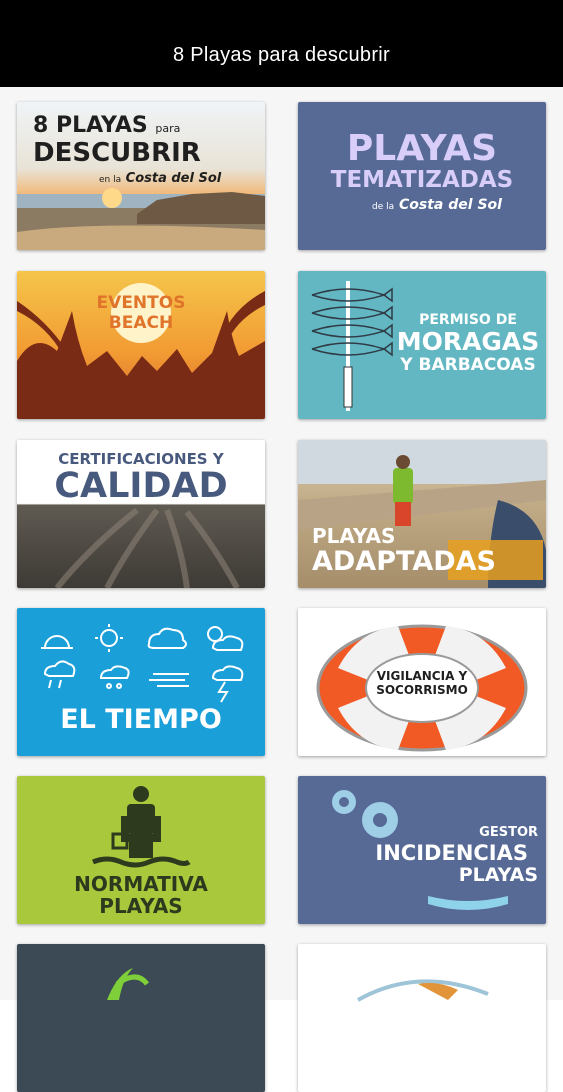 Image resolution: width=563 pixels, height=1092 pixels. What do you see at coordinates (168, 128) in the screenshot?
I see `tile-title-para: para` at bounding box center [168, 128].